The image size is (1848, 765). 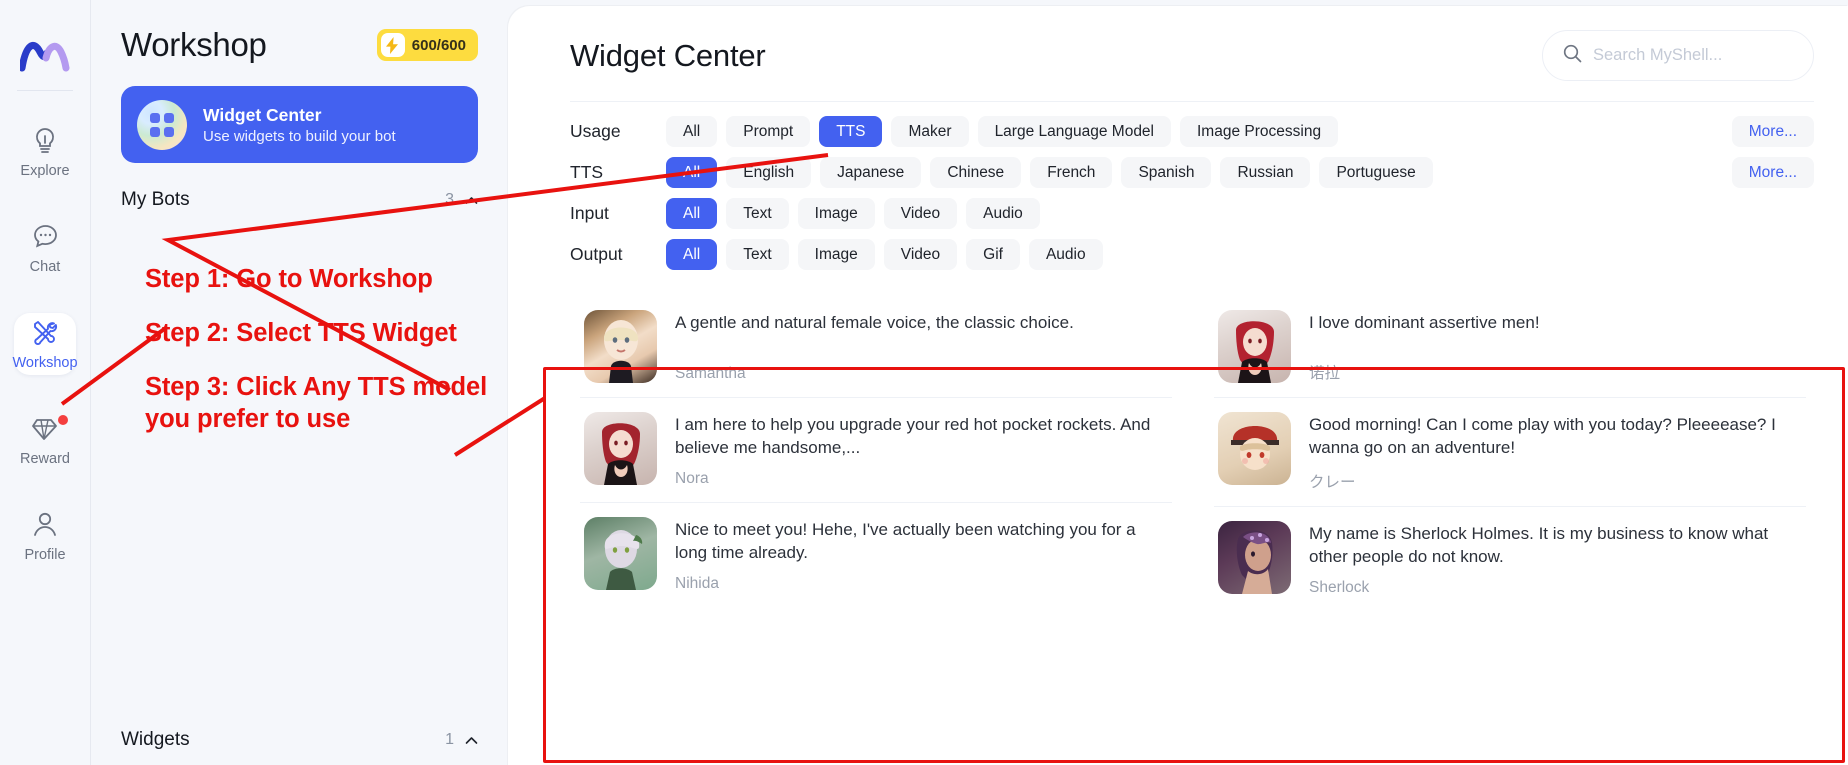 I want to click on filter-chip-portuguese: Portuguese, so click(x=1376, y=172).